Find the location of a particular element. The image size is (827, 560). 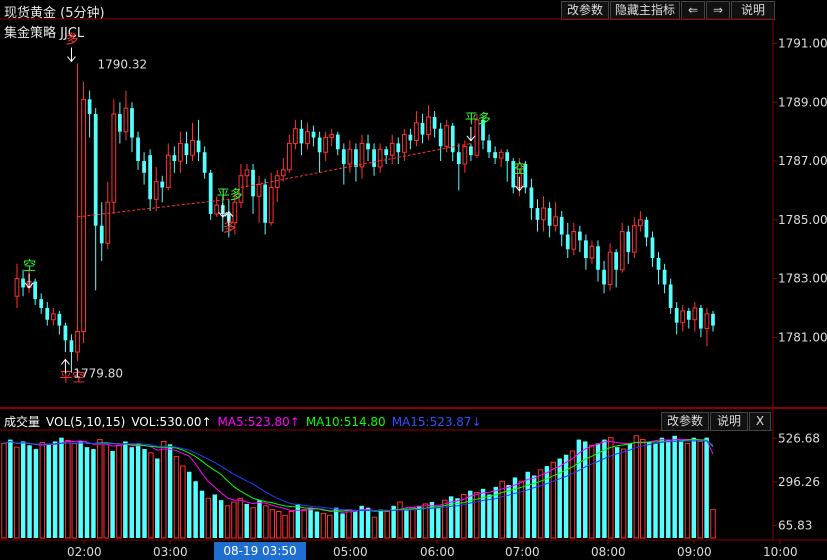

time-tick-label: 07:00 is located at coordinates (522, 552).